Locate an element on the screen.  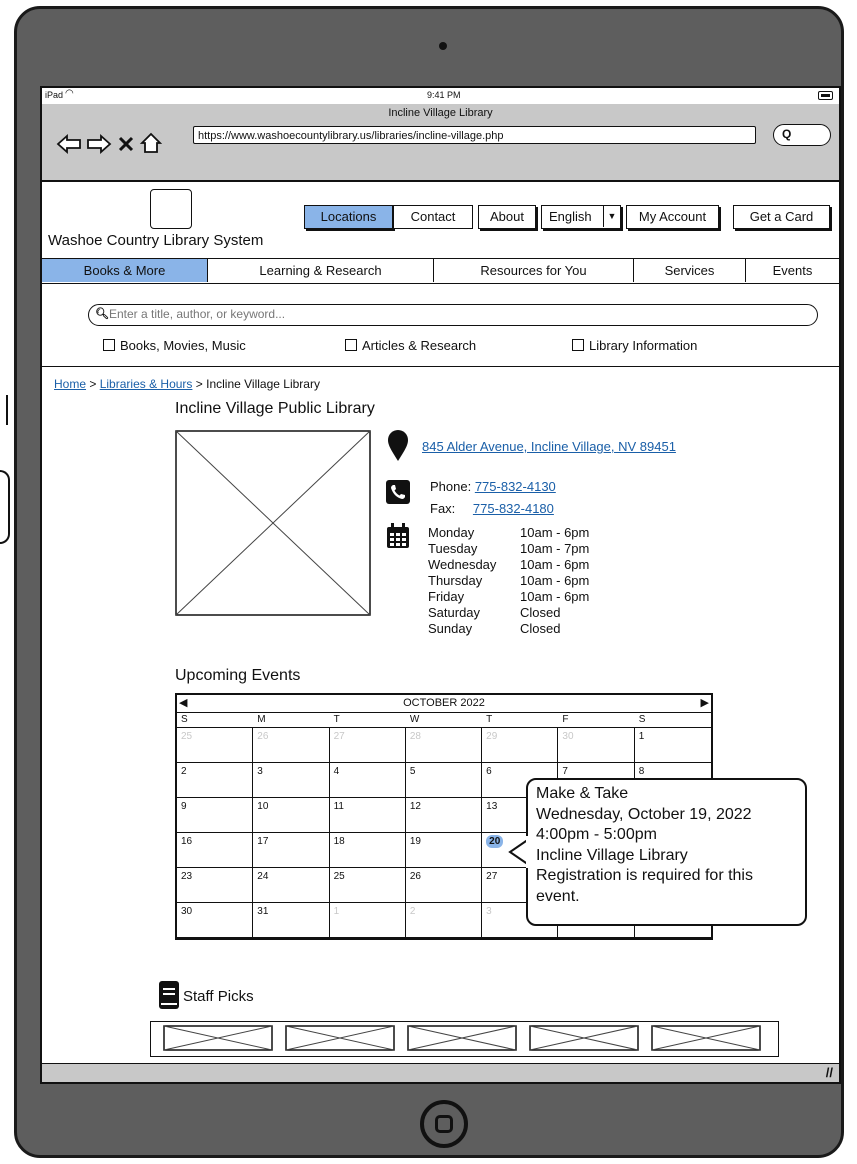
close-icon is located at coordinates (126, 144).